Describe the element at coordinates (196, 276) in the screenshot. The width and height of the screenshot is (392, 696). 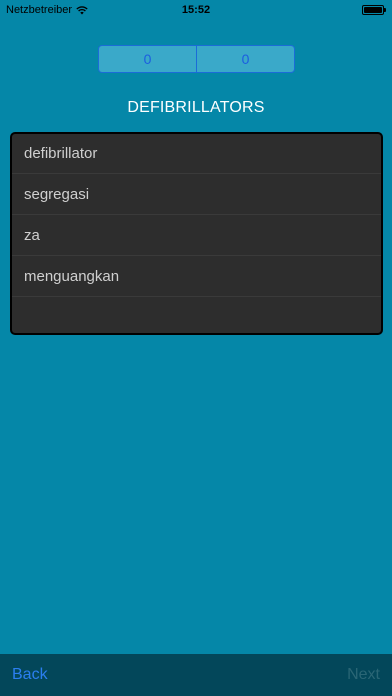
I see `answer-option: menguangkan` at that location.